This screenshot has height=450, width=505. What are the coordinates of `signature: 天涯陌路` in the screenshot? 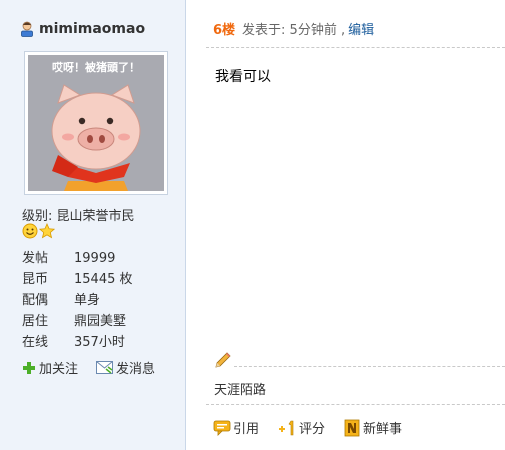 It's located at (240, 390).